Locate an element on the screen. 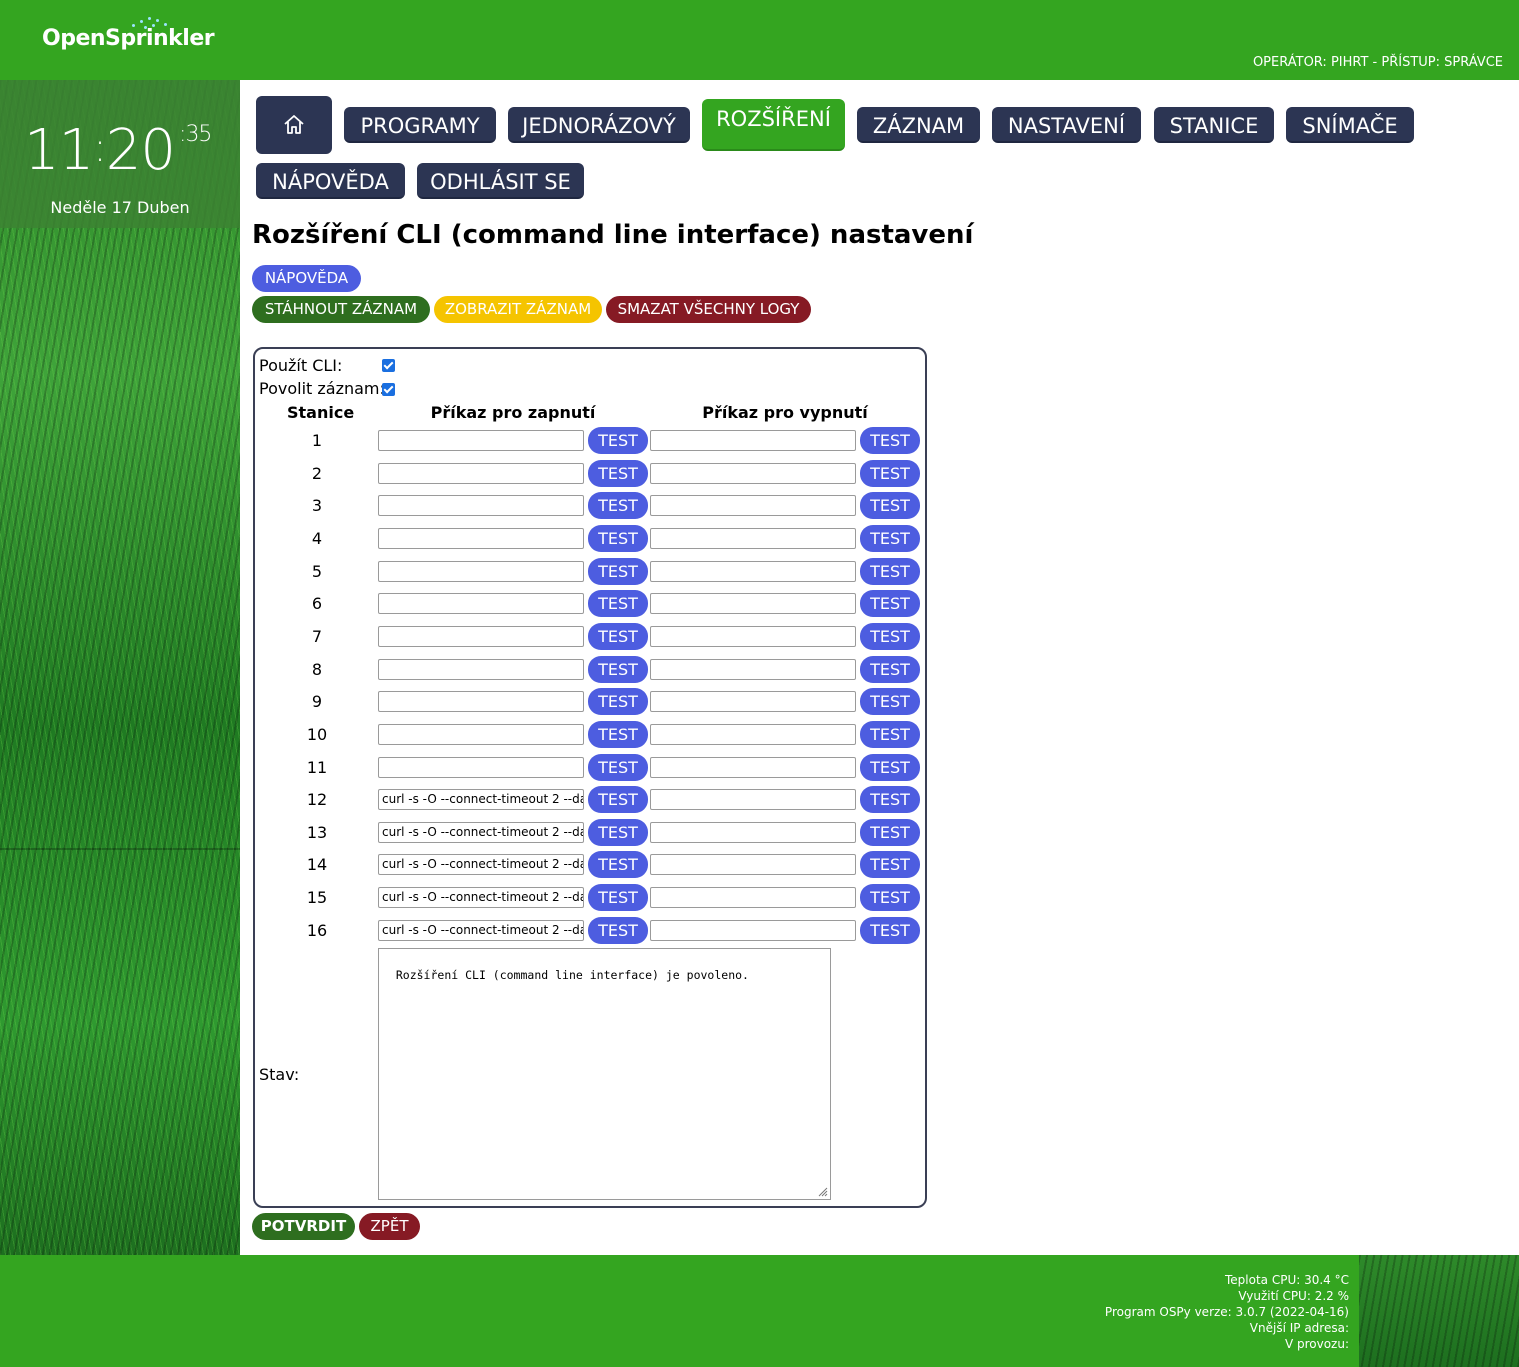 This screenshot has width=1519, height=1367. station-number: 8 is located at coordinates (317, 669).